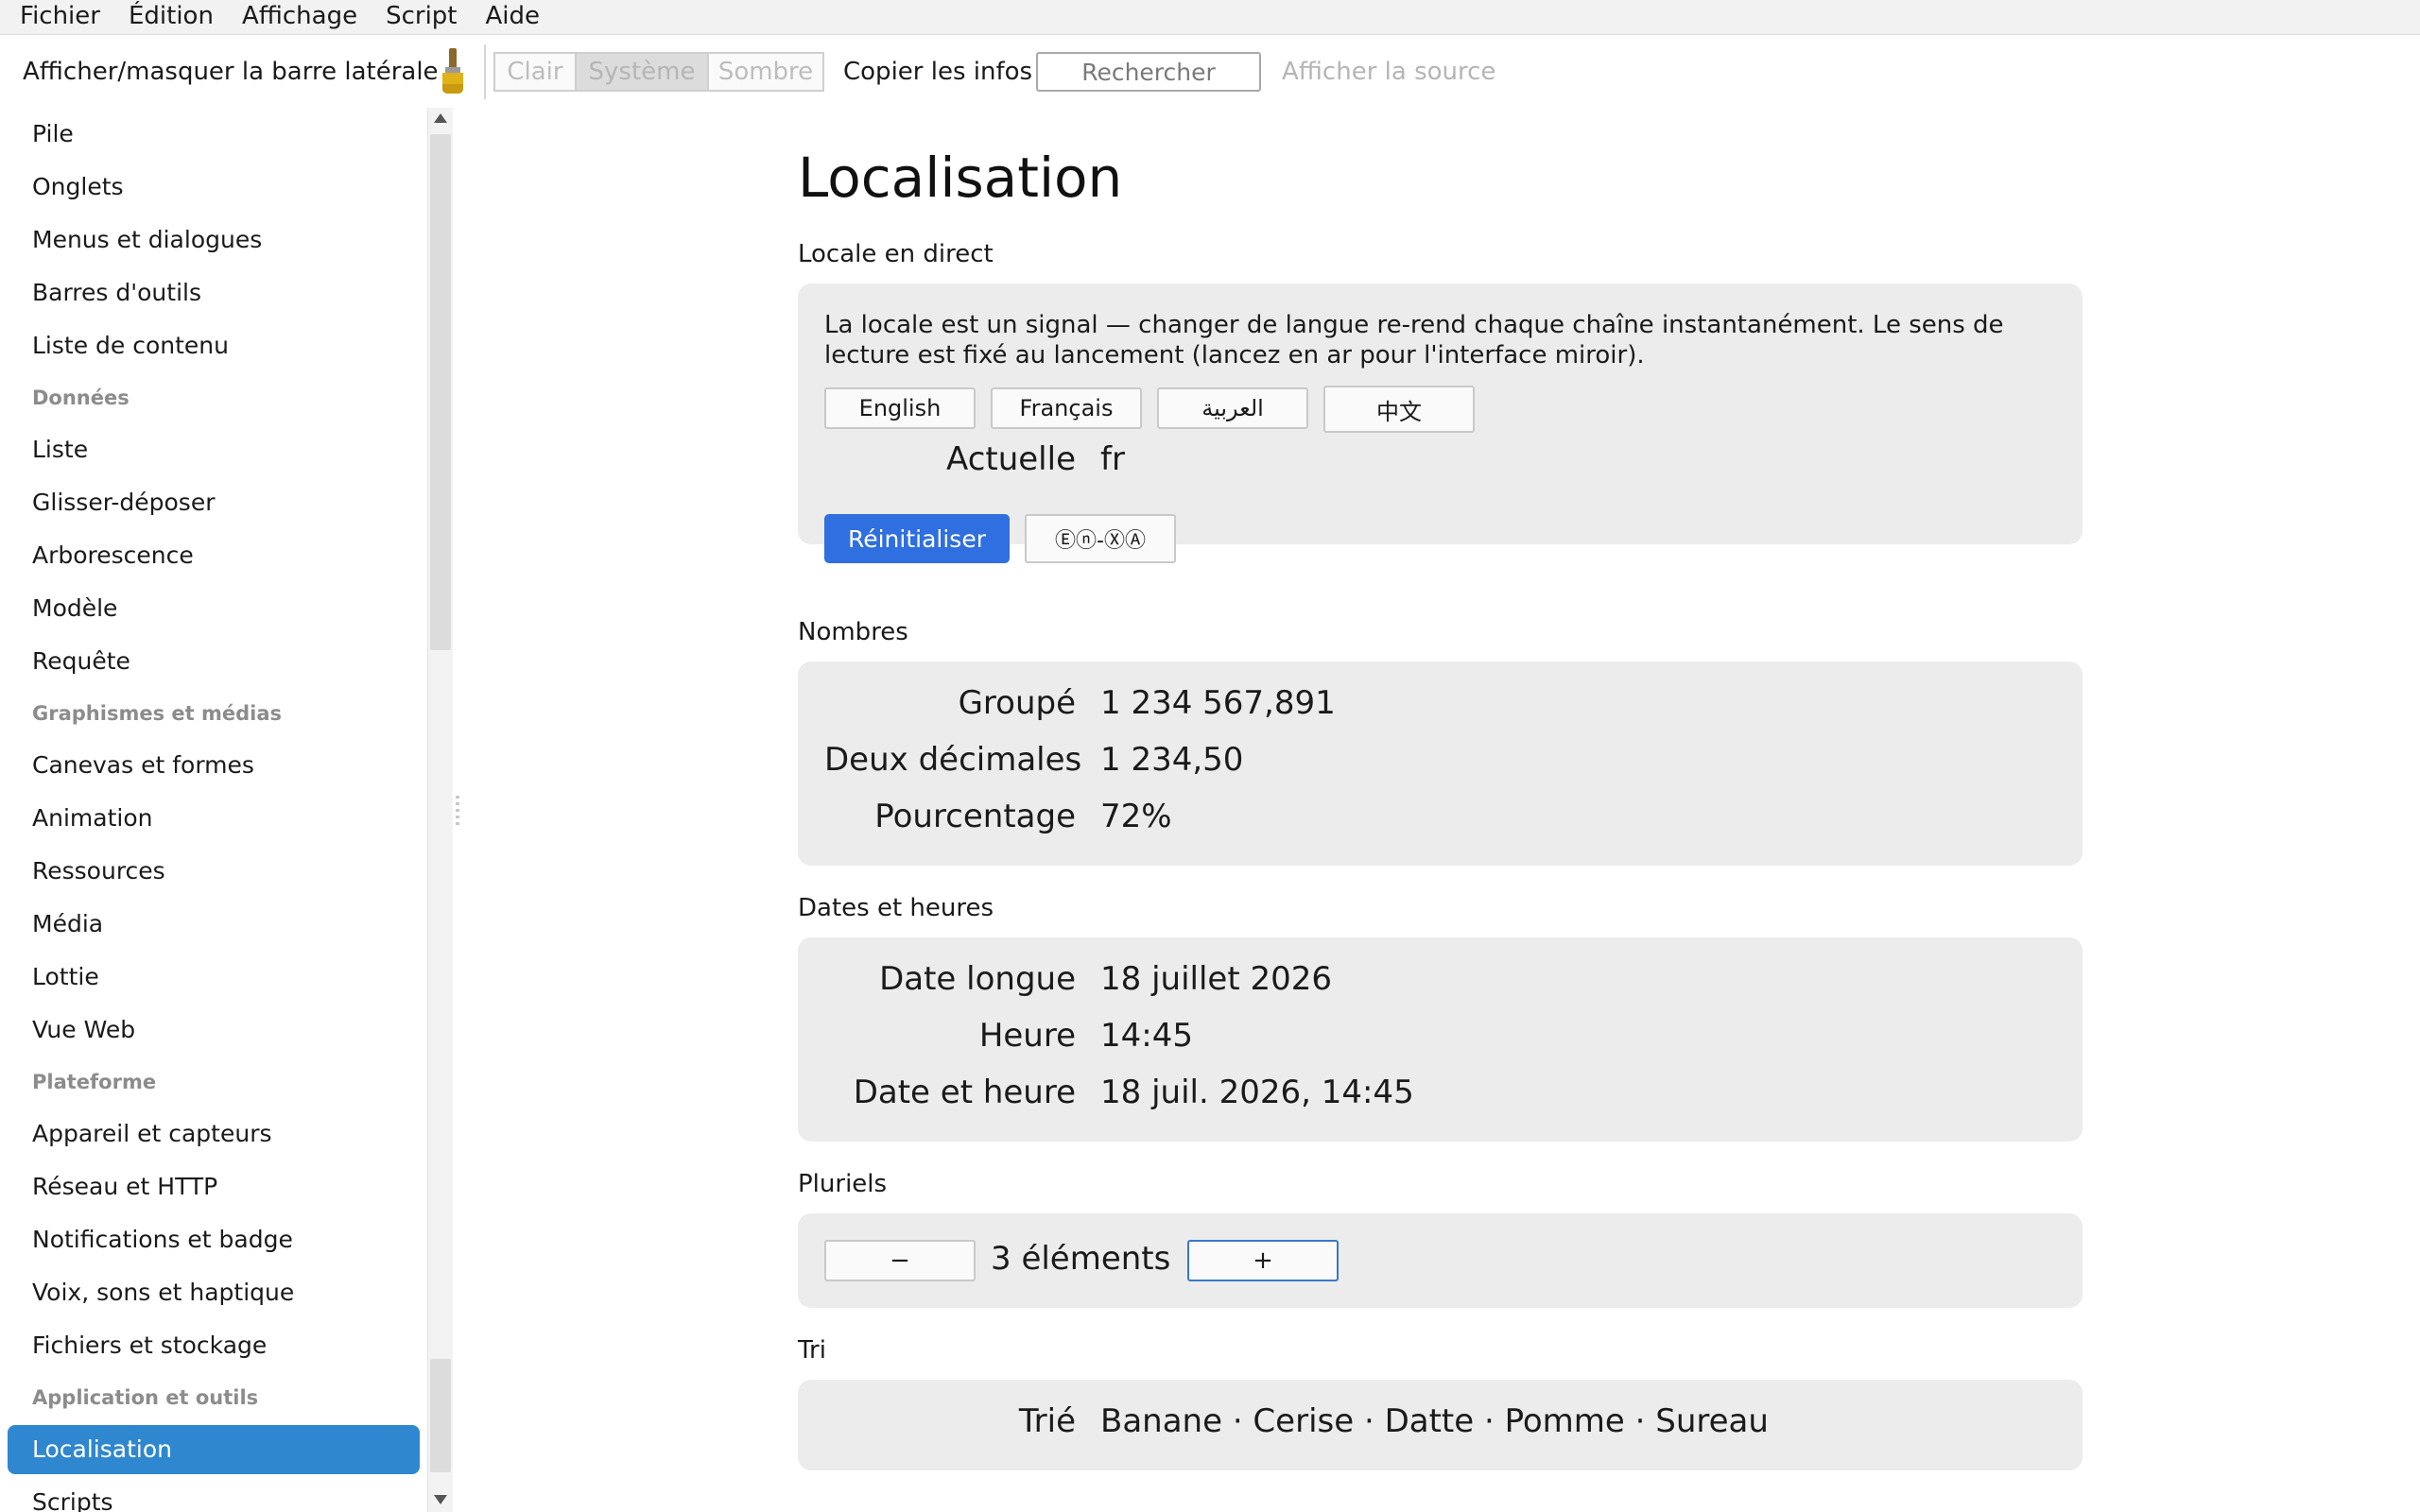 This screenshot has height=1512, width=2420. What do you see at coordinates (214, 502) in the screenshot?
I see `sidebar-item-glisser-deposer: Glisser-déposer` at bounding box center [214, 502].